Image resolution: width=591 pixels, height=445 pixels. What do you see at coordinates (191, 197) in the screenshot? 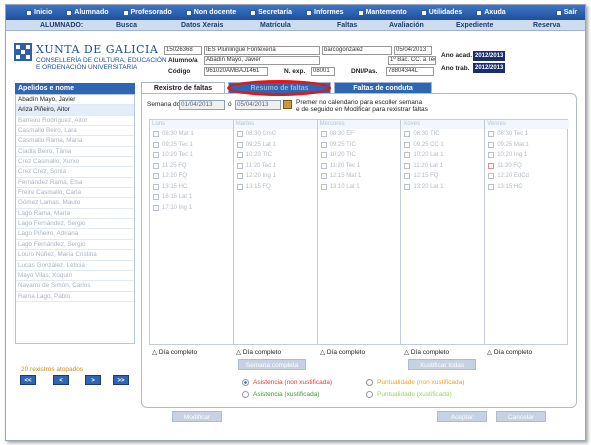
I see `grid-session-cell: 16:15 Lat 1` at bounding box center [191, 197].